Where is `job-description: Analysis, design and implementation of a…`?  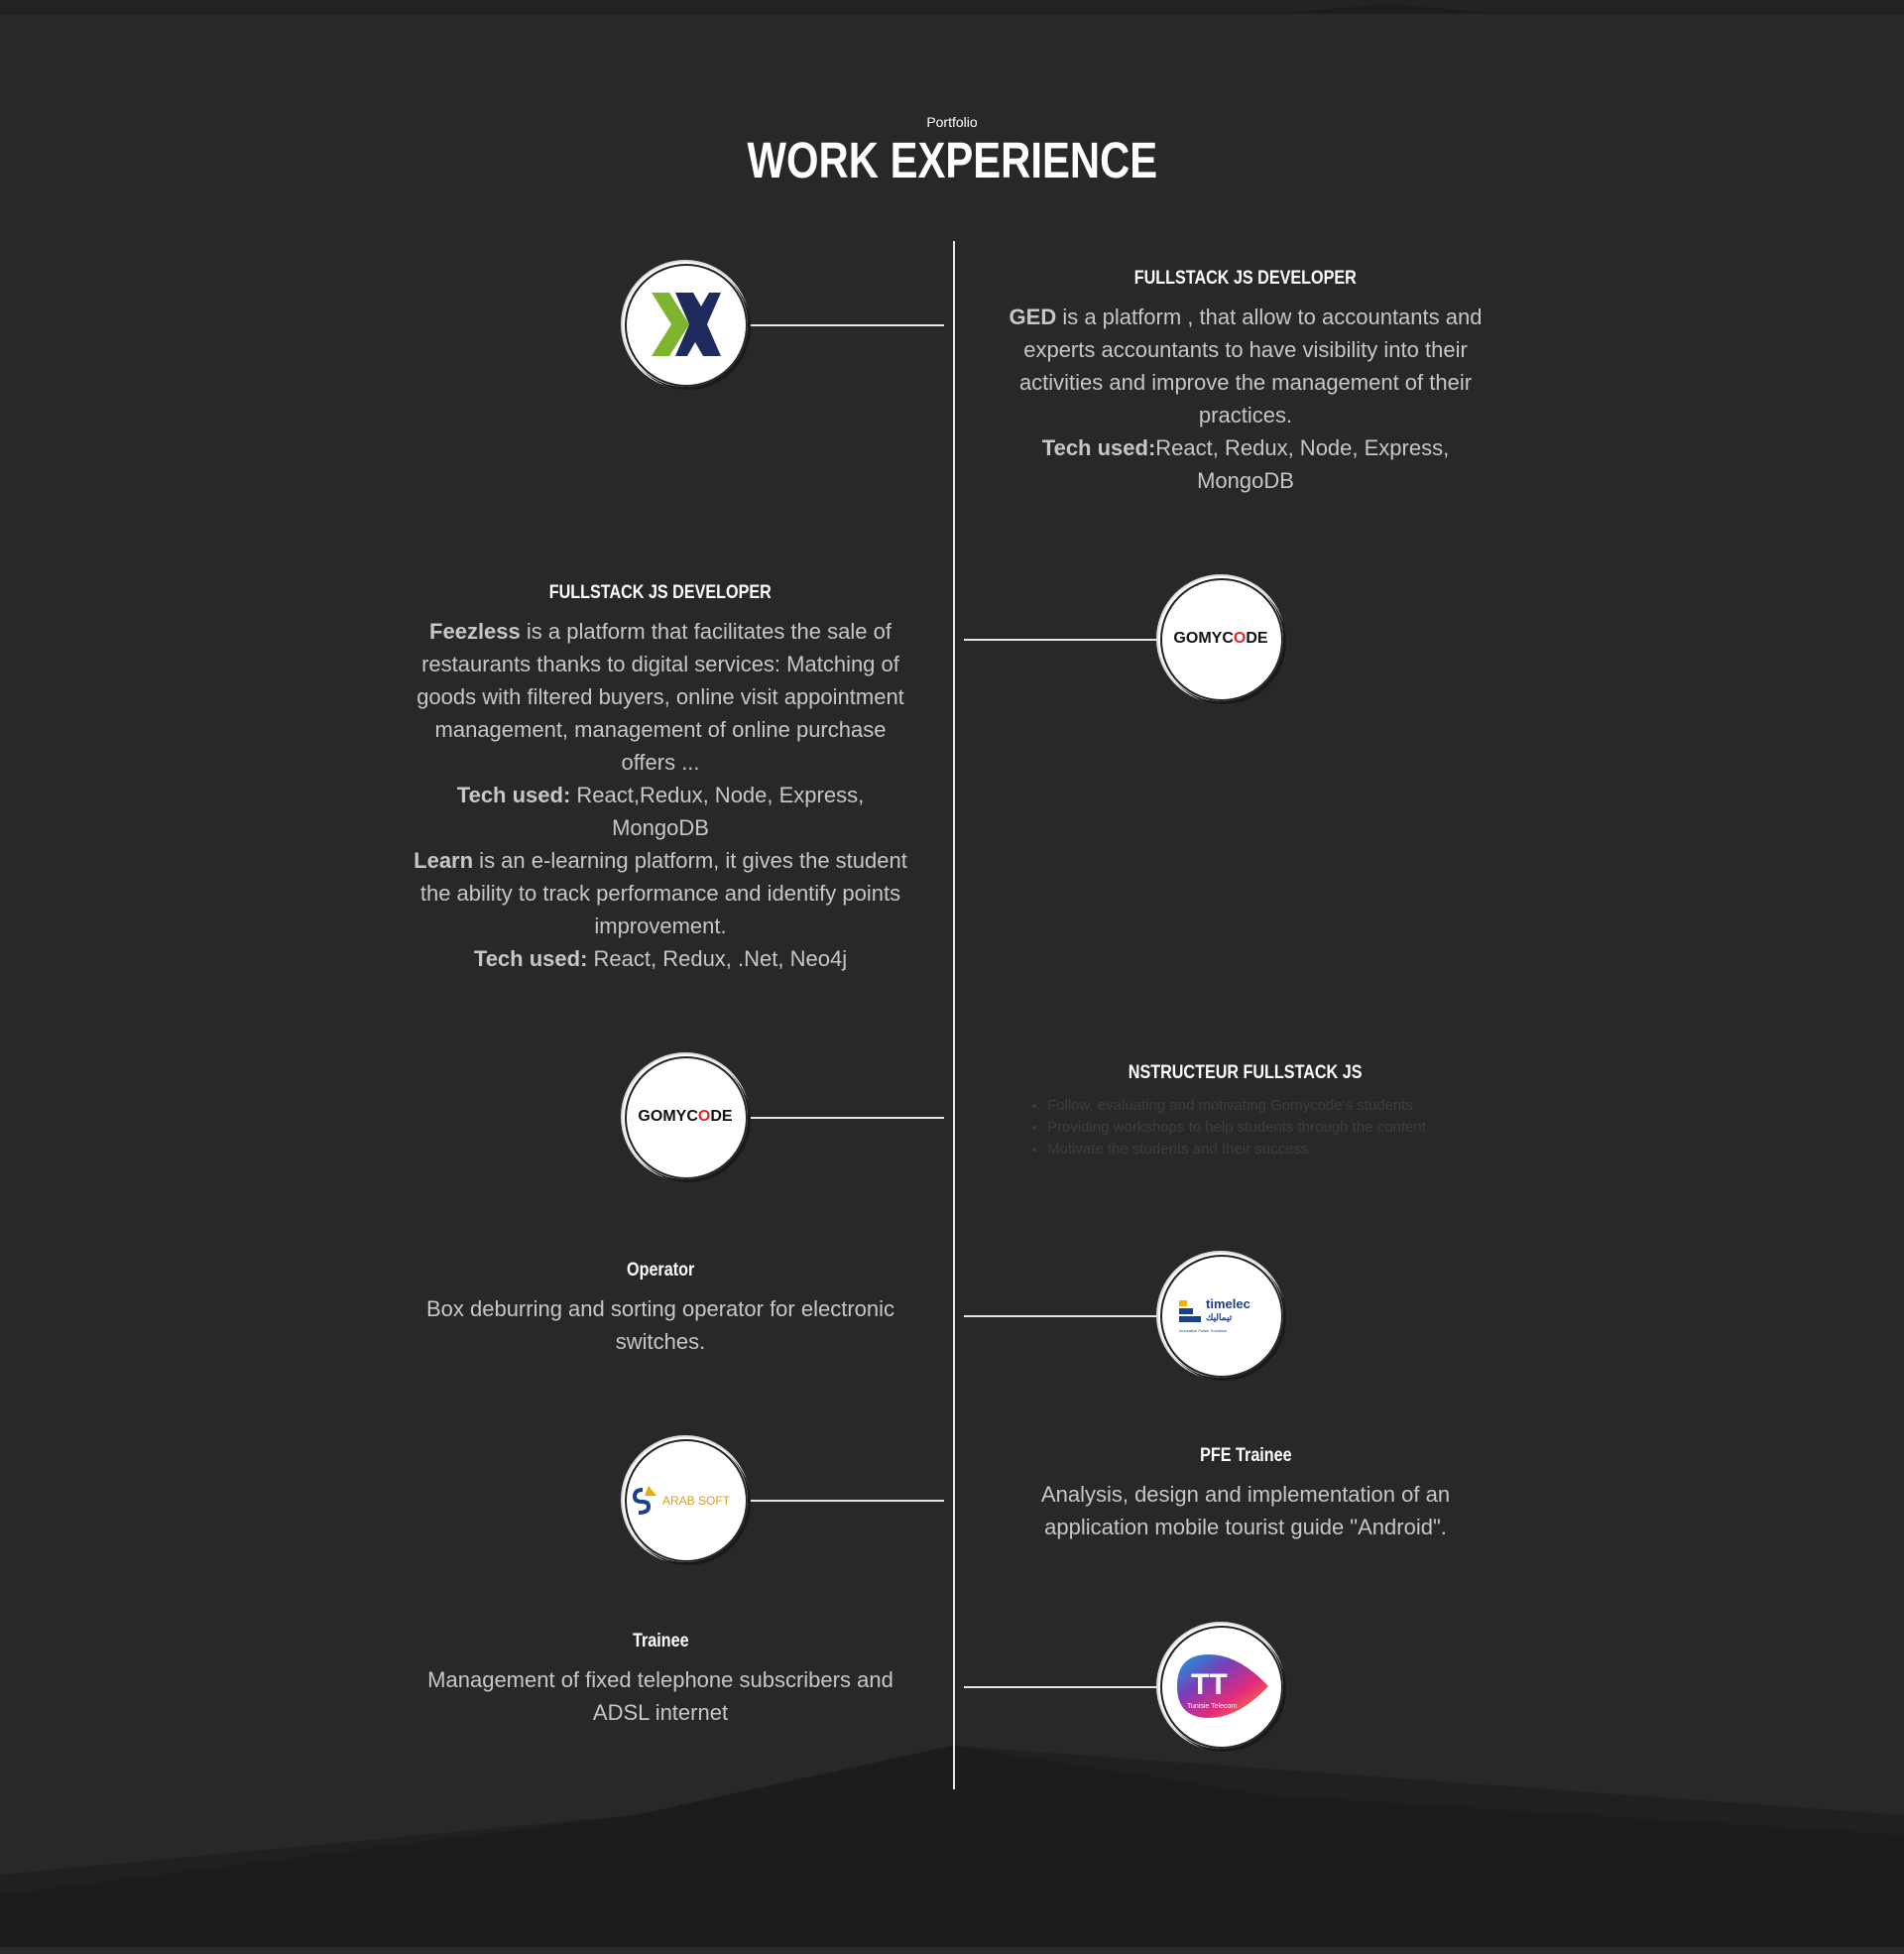 job-description: Analysis, design and implementation of a… is located at coordinates (1245, 1510).